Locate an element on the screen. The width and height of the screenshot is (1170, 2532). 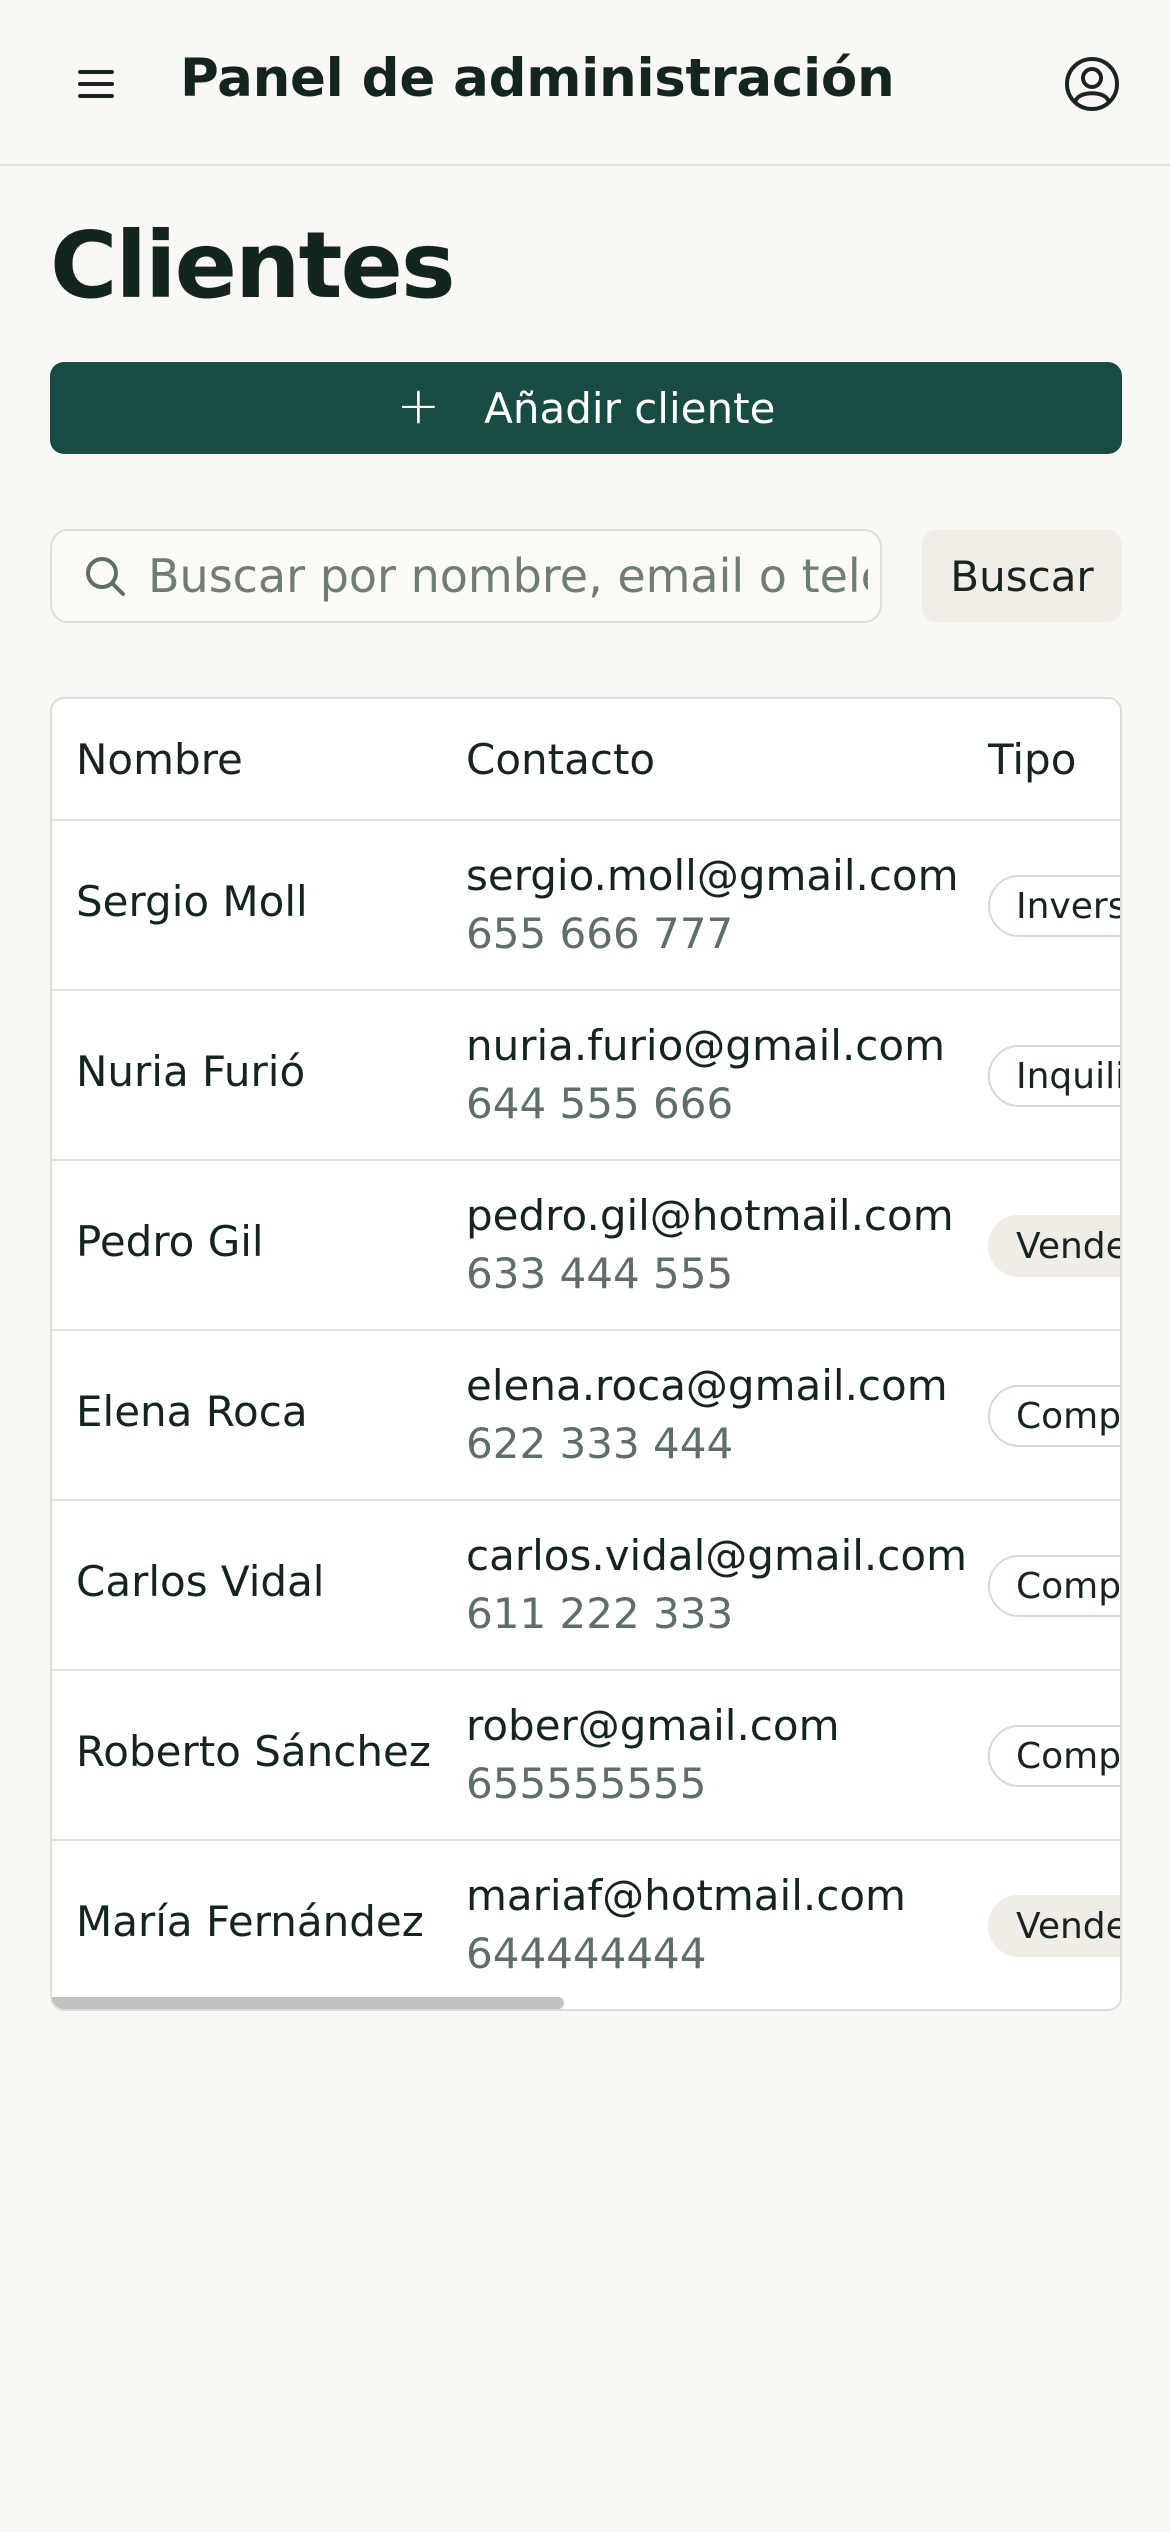
client-type-badge: Inversor is located at coordinates (1054, 906).